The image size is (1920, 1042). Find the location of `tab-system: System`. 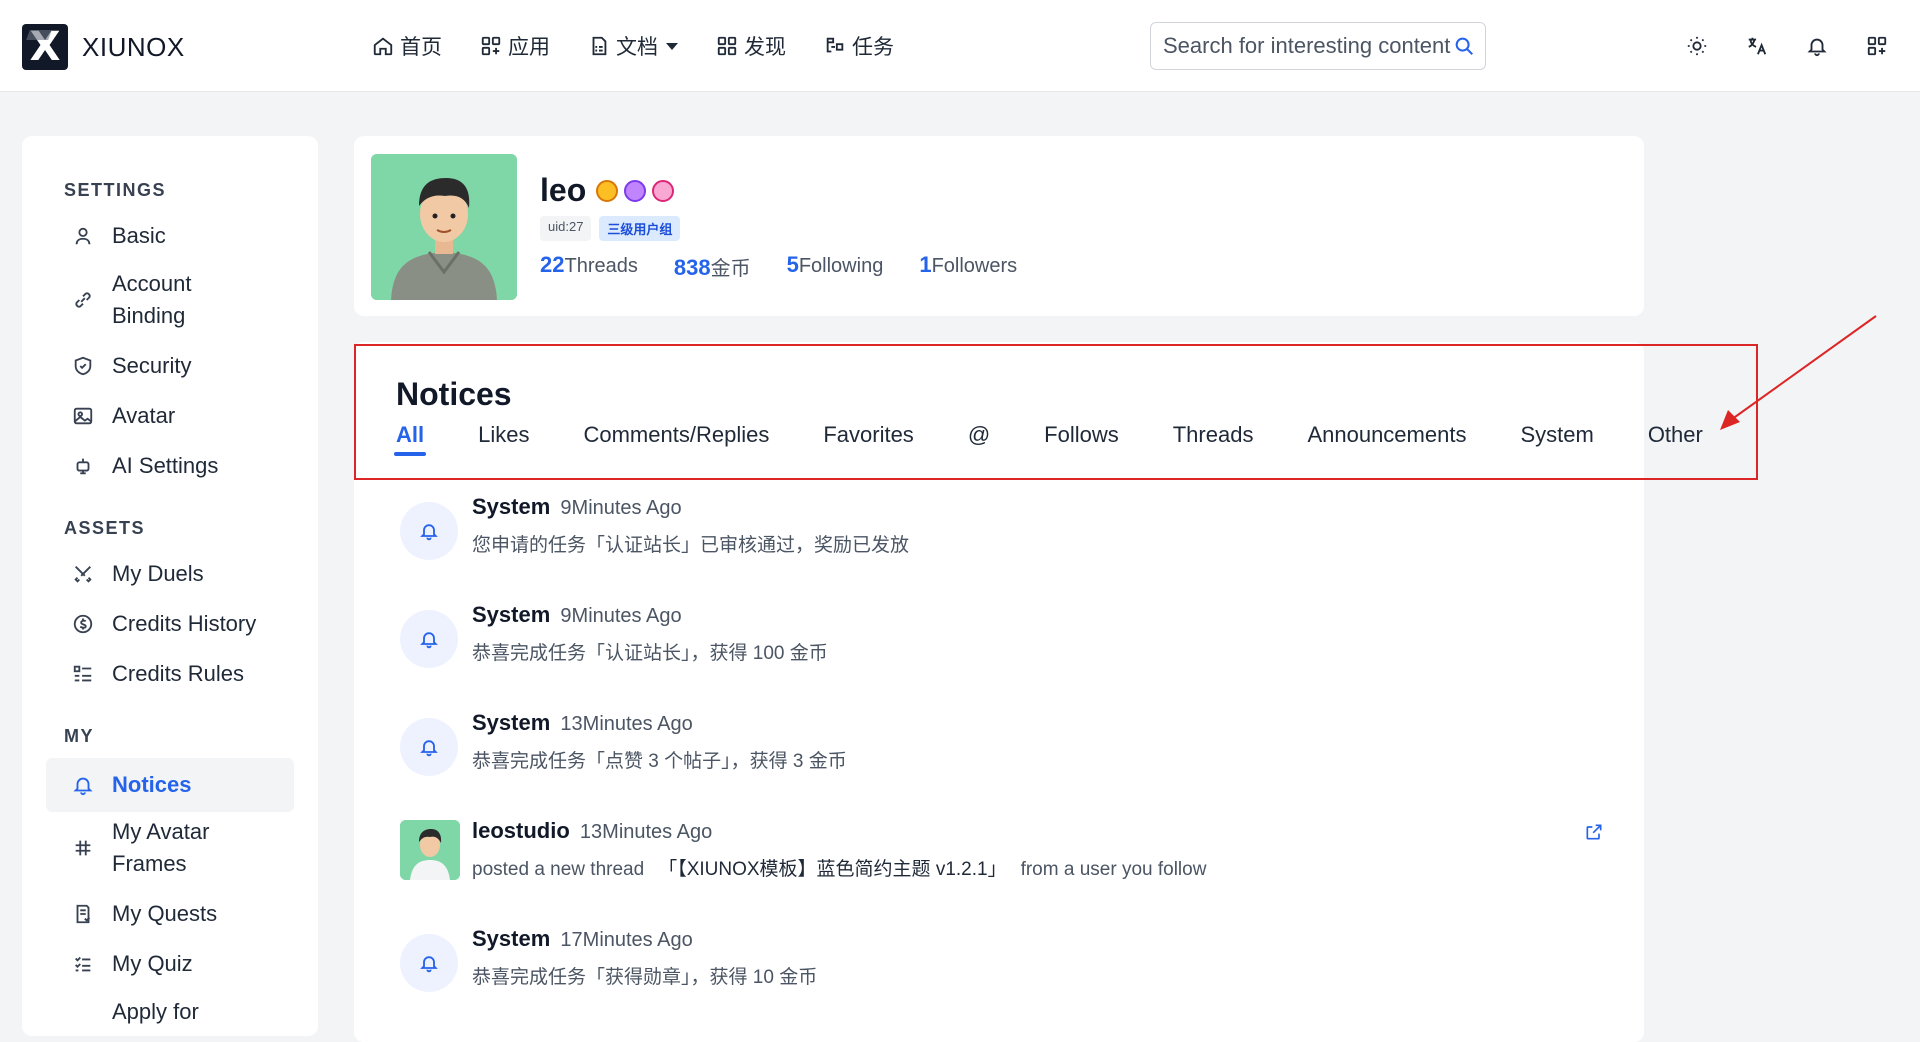

tab-system: System is located at coordinates (1556, 439).